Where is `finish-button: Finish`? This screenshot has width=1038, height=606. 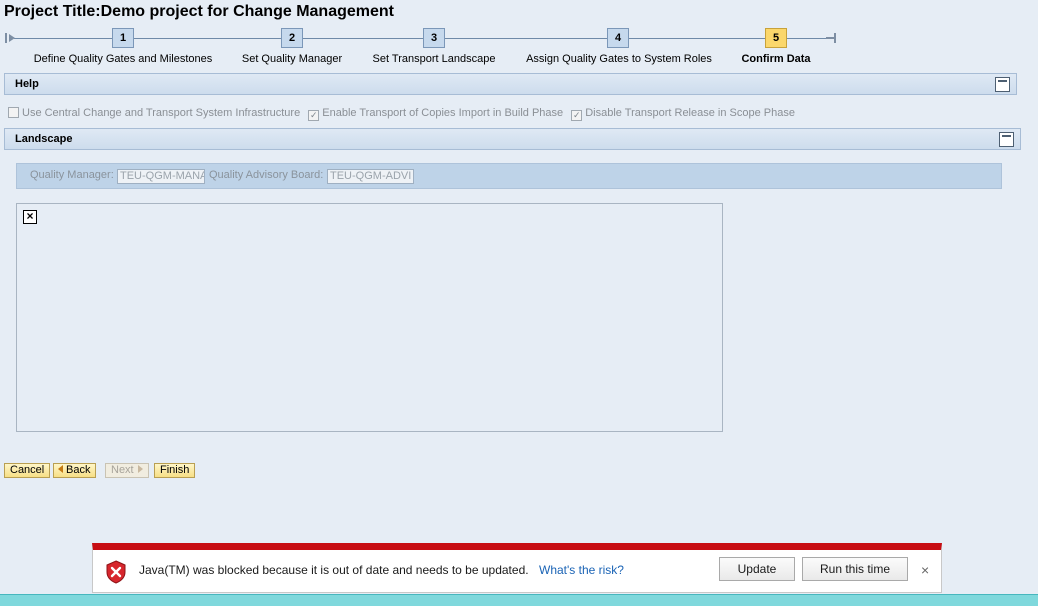
finish-button: Finish is located at coordinates (175, 470).